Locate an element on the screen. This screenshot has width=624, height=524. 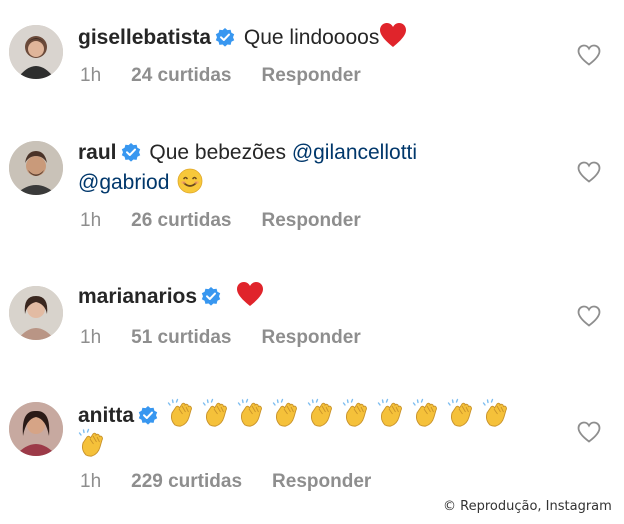
comment-text-line-2: @gabriod is located at coordinates (140, 183).